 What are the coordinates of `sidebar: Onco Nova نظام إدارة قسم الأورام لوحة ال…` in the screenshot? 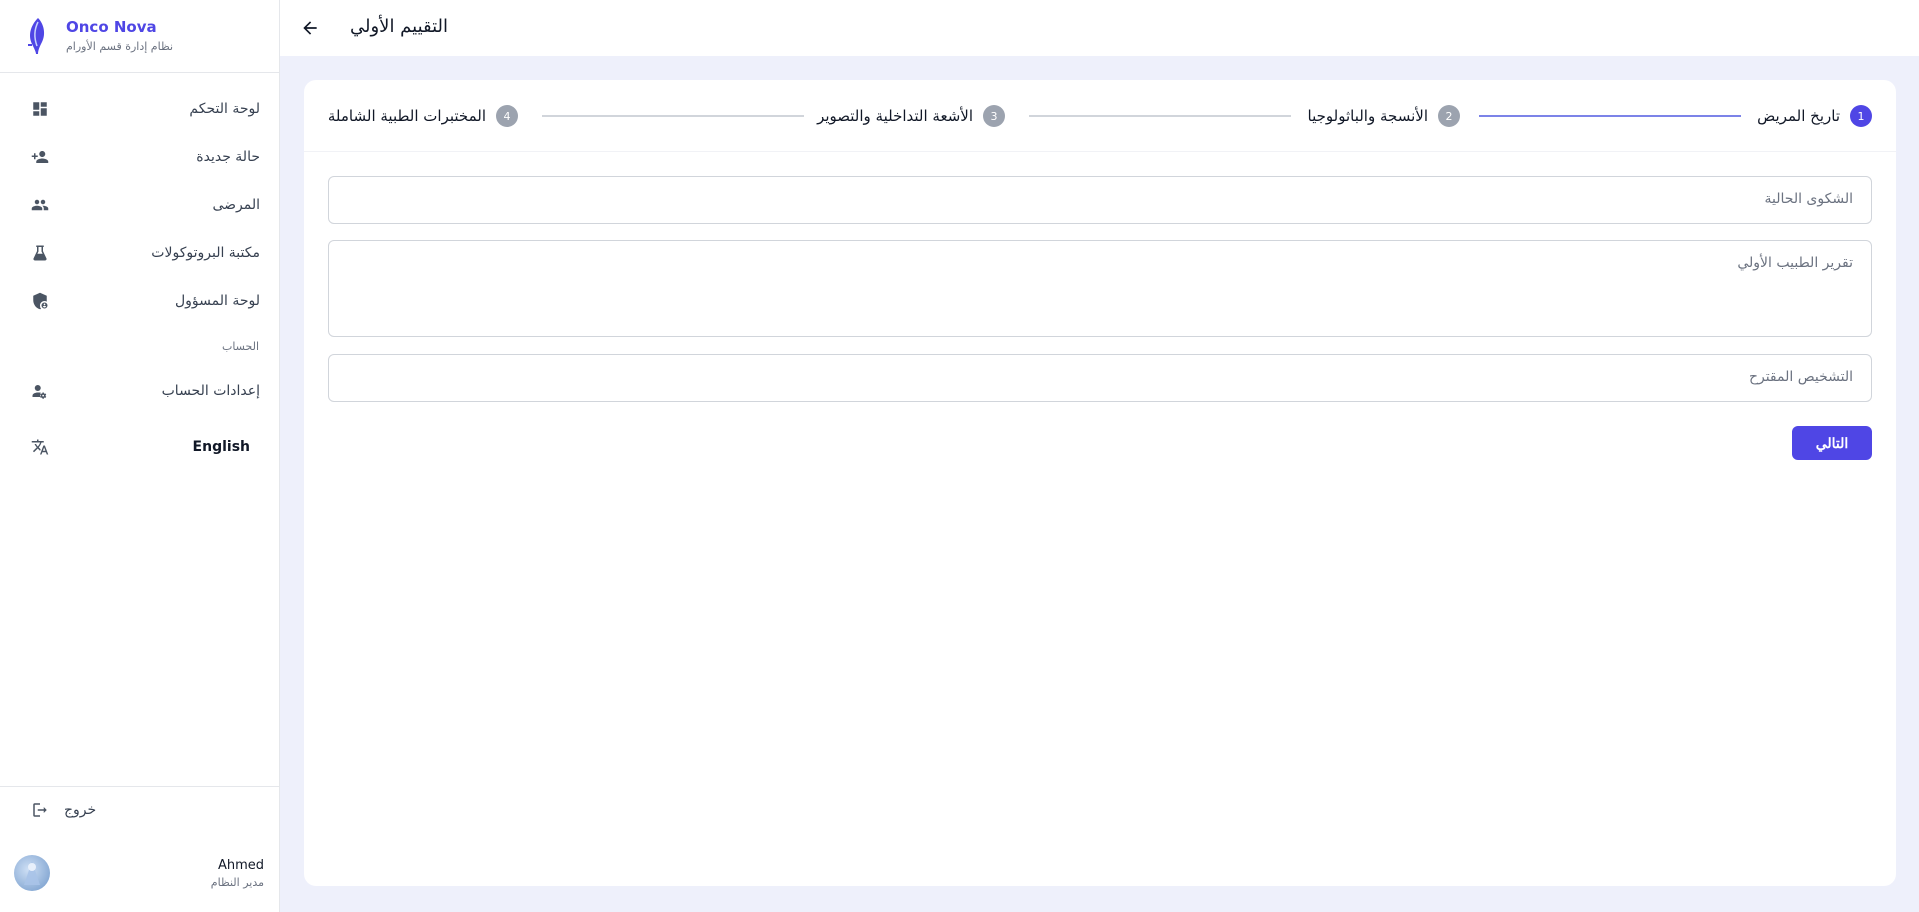 It's located at (140, 456).